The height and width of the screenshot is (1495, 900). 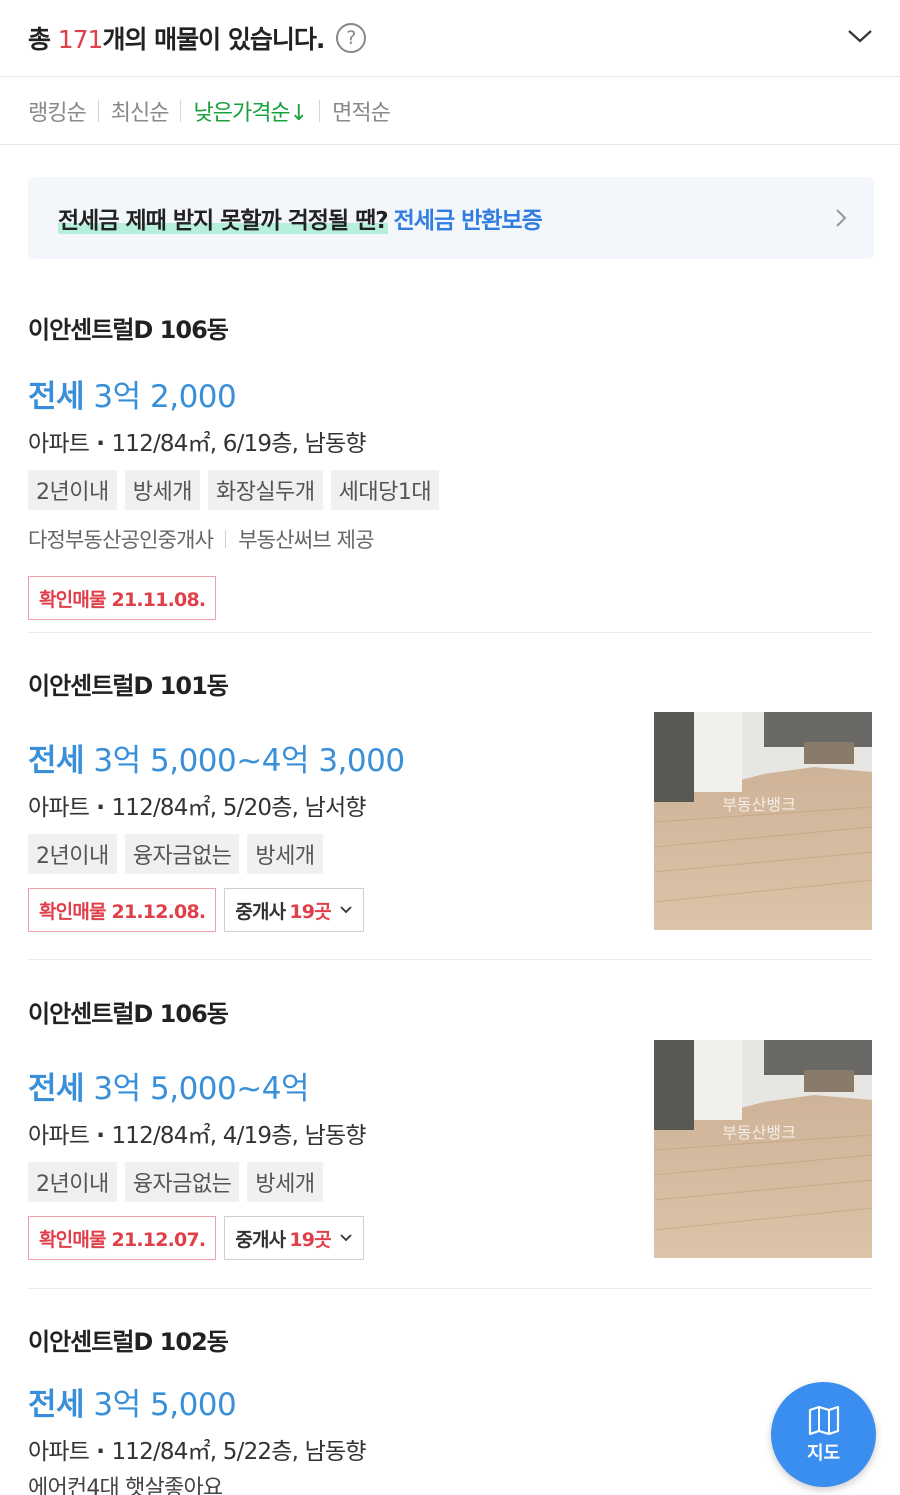 What do you see at coordinates (201, 1089) in the screenshot?
I see `price-value: 3억 5,000~4억` at bounding box center [201, 1089].